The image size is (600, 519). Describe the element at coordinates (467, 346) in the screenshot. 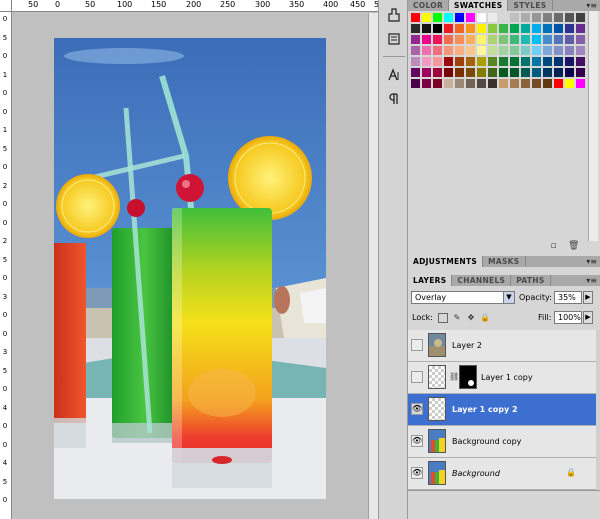

I see `layer-name: Layer 2` at that location.